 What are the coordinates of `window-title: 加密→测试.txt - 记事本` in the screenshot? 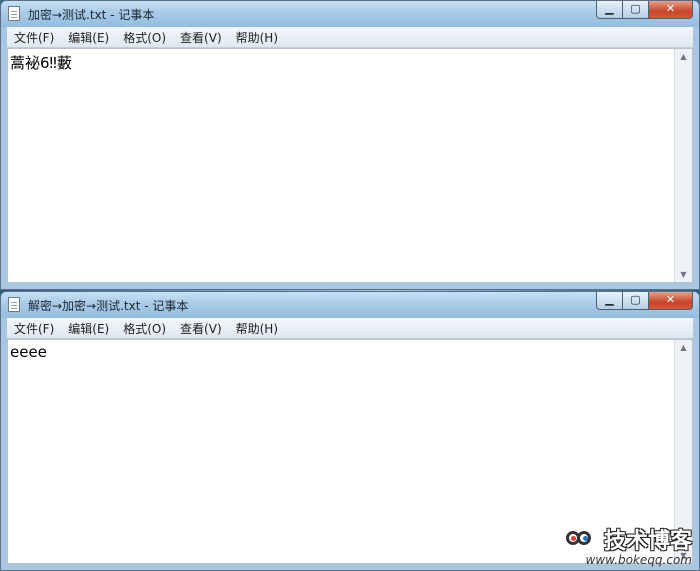 It's located at (91, 15).